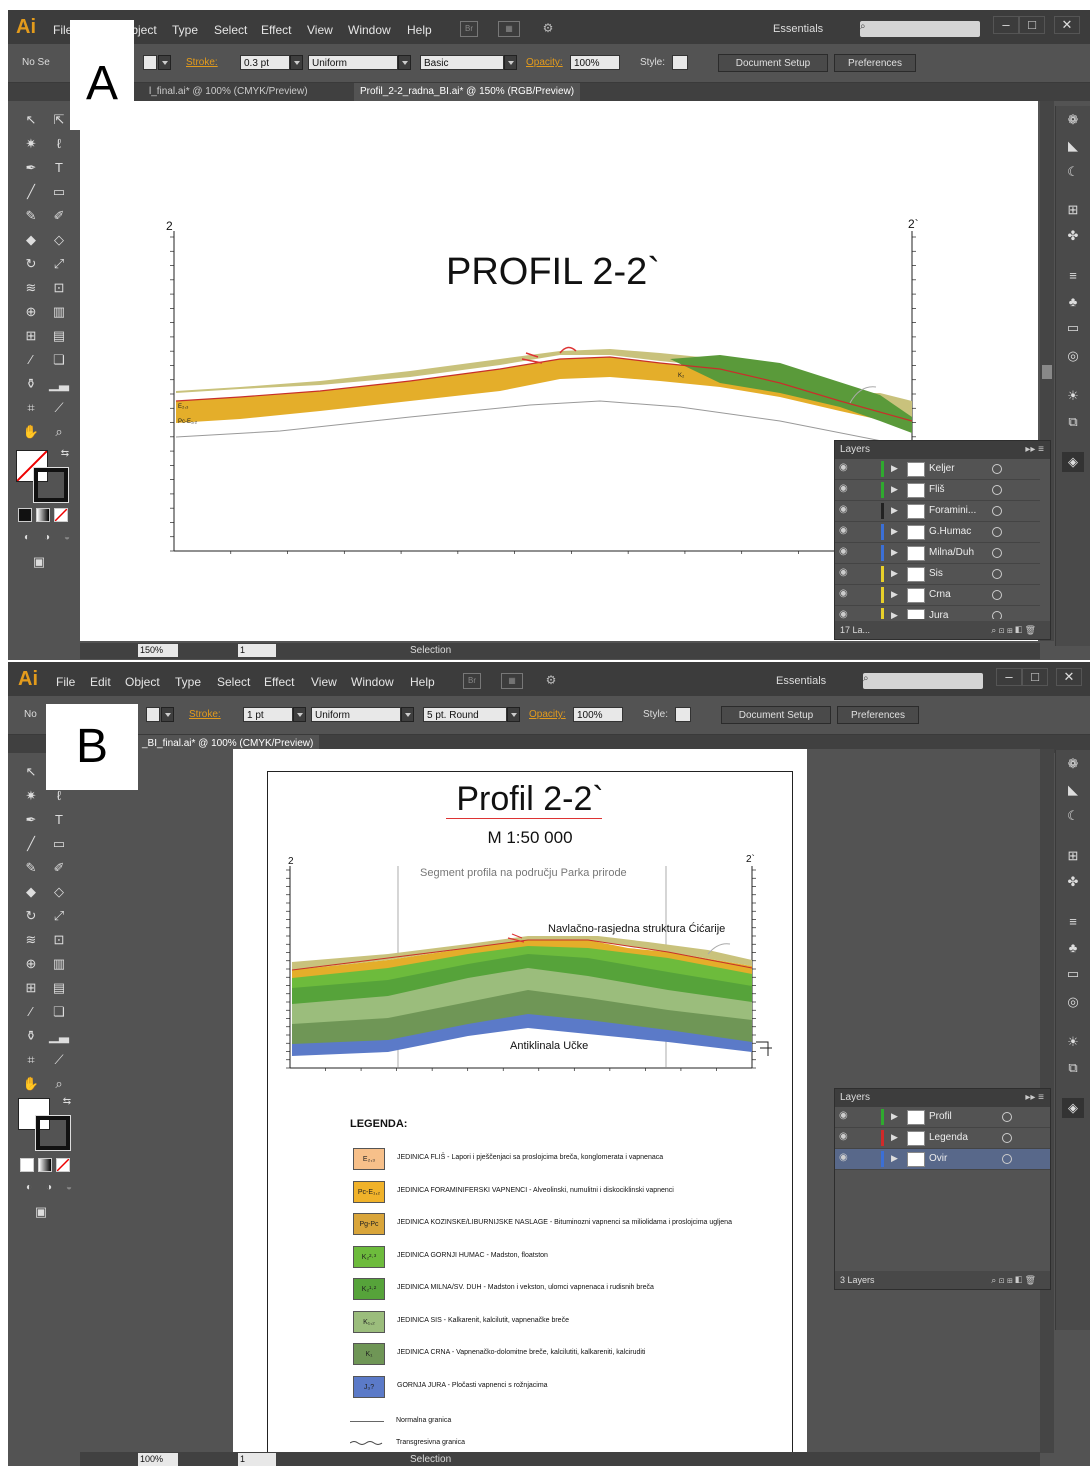 This screenshot has width=1090, height=1466. What do you see at coordinates (59, 288) in the screenshot?
I see `free-transform-icon: ⊡` at bounding box center [59, 288].